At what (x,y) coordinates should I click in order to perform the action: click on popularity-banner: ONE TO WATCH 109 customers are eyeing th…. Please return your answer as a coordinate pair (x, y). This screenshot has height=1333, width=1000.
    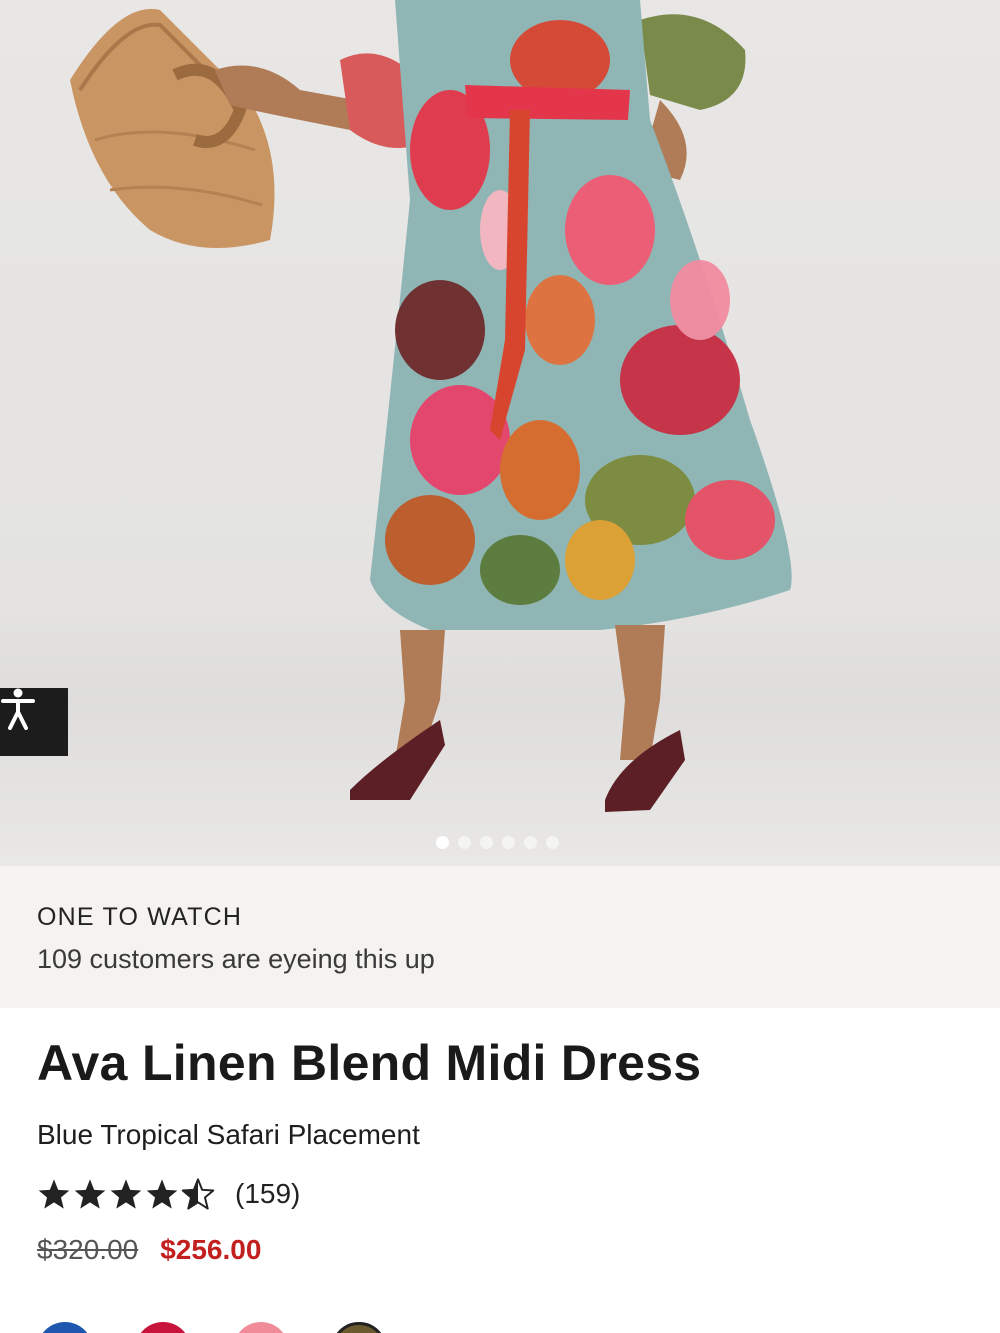
    Looking at the image, I should click on (500, 937).